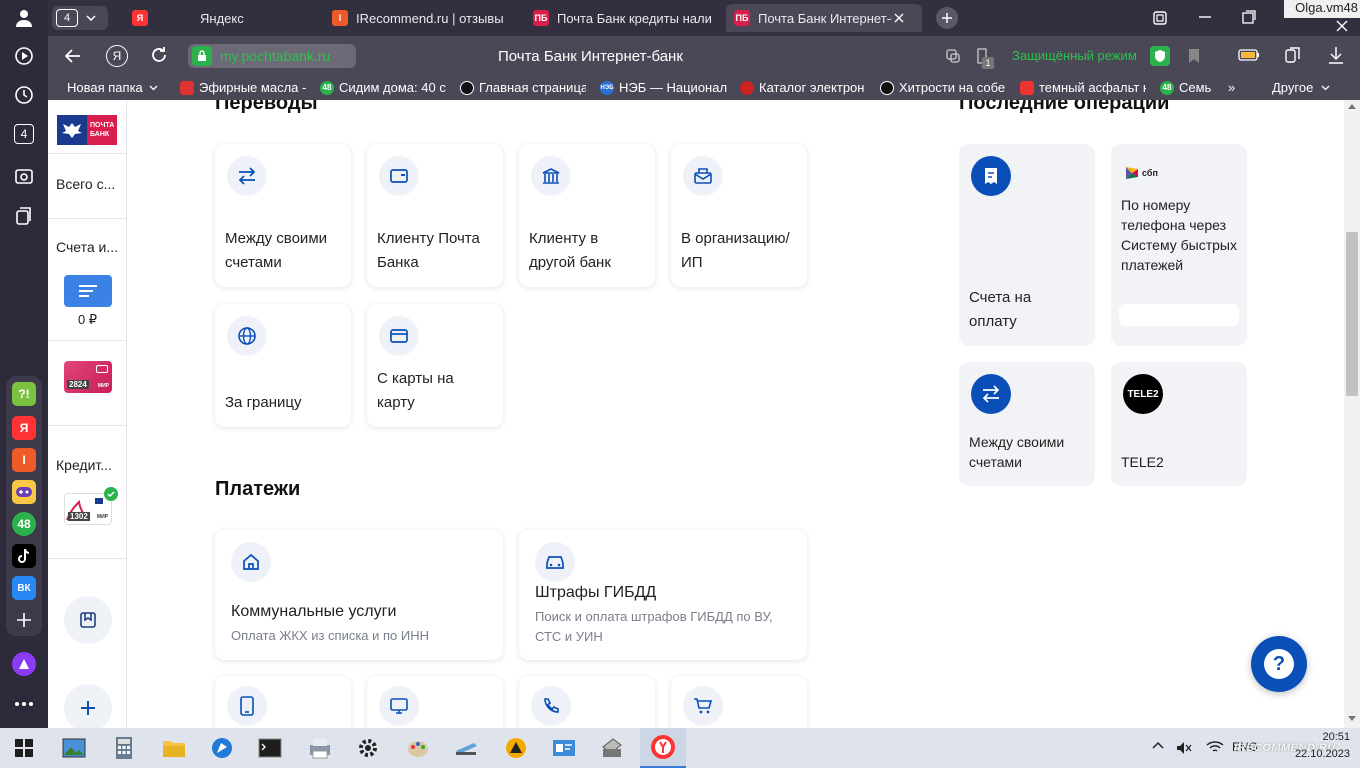 The height and width of the screenshot is (768, 1360). What do you see at coordinates (435, 702) in the screenshot?
I see `payment-internet-tv` at bounding box center [435, 702].